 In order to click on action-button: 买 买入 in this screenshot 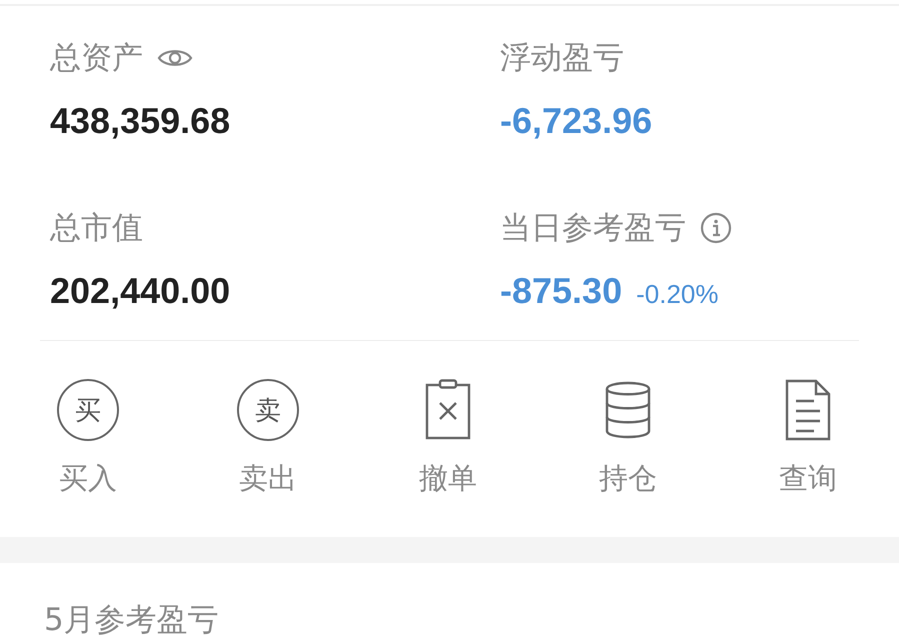, I will do `click(89, 458)`.